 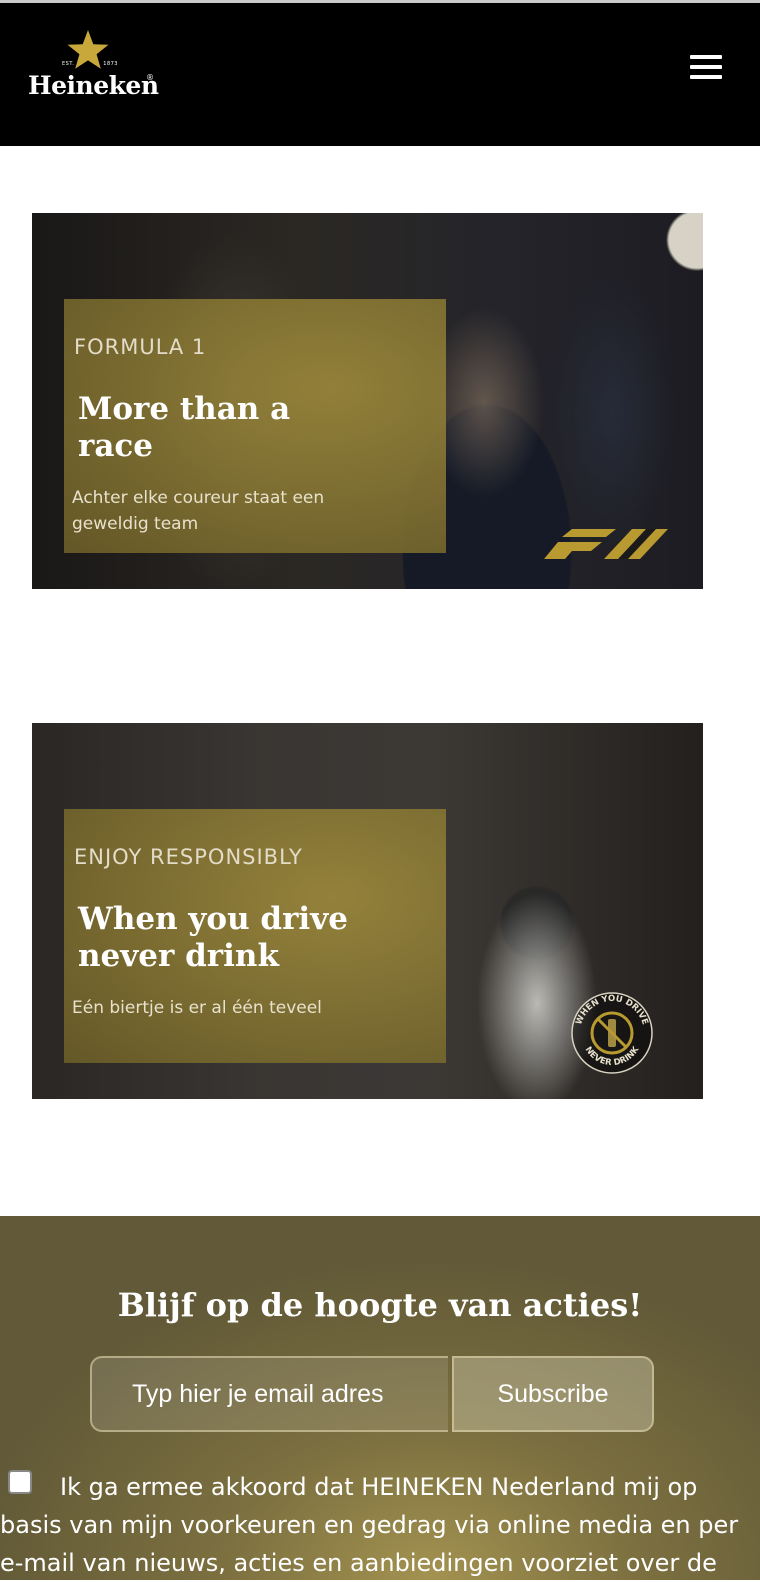 What do you see at coordinates (553, 1394) in the screenshot?
I see `subscribe-button: Subscribe` at bounding box center [553, 1394].